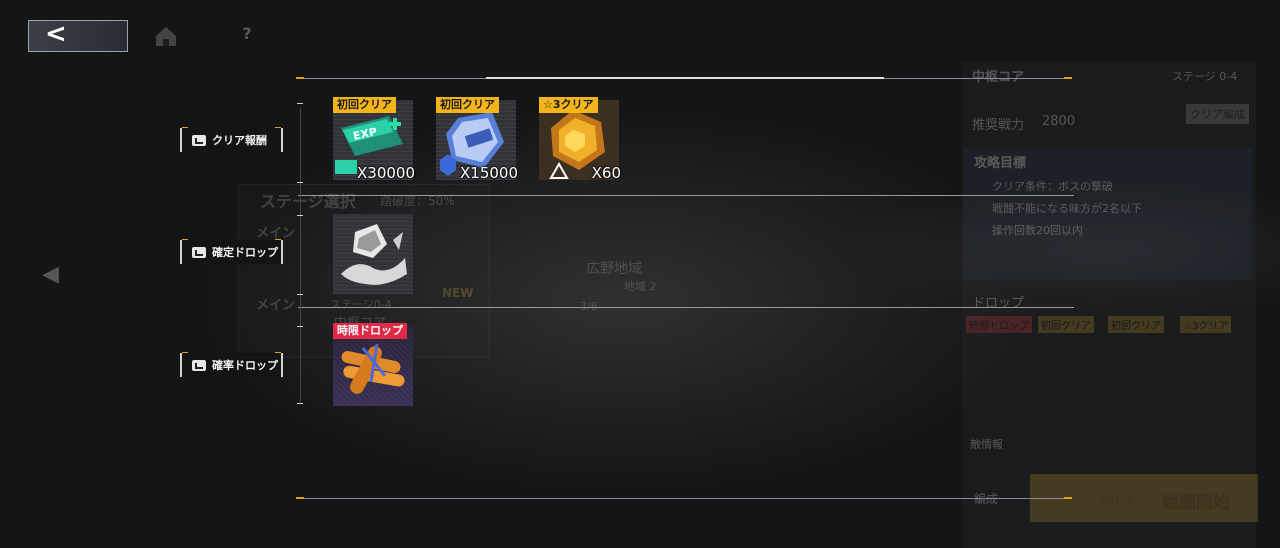  I want to click on category-label: 確定ドロップ, so click(245, 252).